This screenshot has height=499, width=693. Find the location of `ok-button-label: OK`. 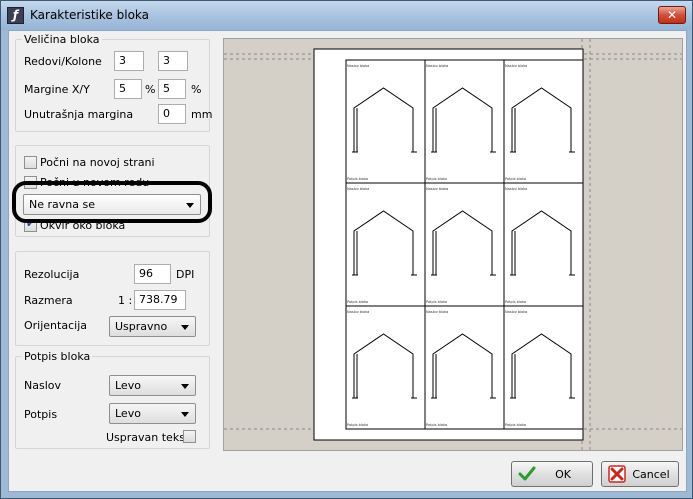

ok-button-label: OK is located at coordinates (563, 474).